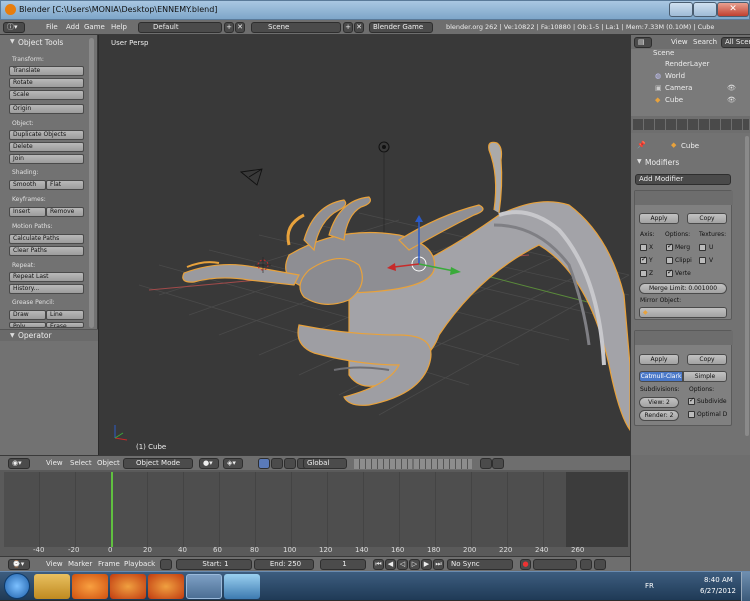 The width and height of the screenshot is (750, 601). I want to click on clock-time: 8:40 AM, so click(718, 580).